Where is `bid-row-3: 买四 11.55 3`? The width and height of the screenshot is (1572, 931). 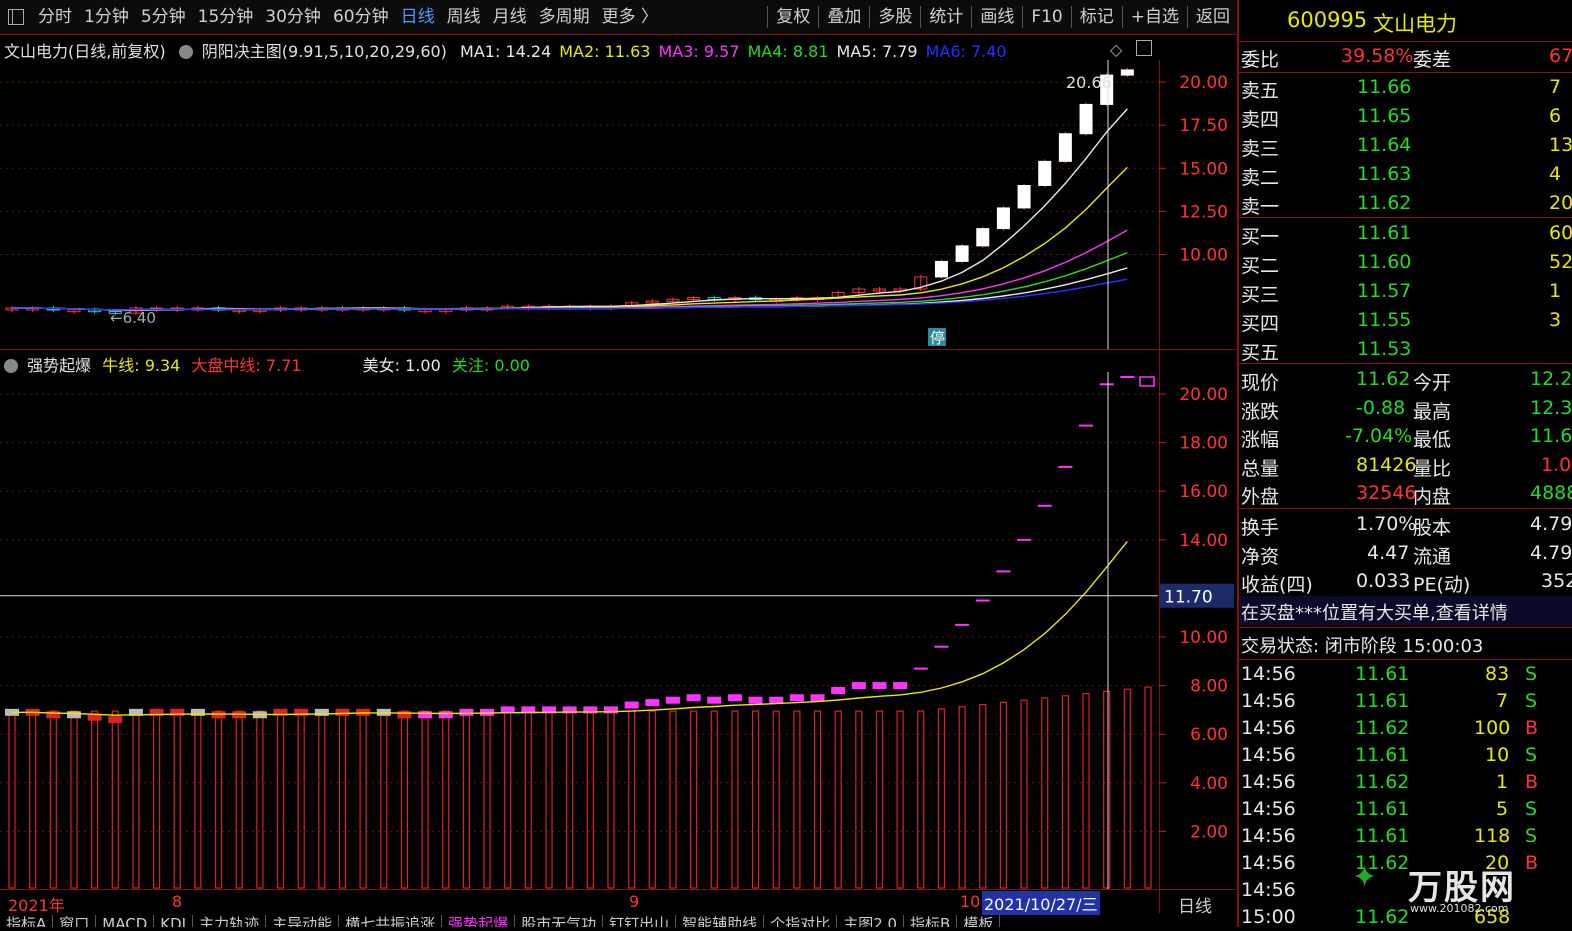
bid-row-3: 买四 11.55 3 is located at coordinates (1405, 321).